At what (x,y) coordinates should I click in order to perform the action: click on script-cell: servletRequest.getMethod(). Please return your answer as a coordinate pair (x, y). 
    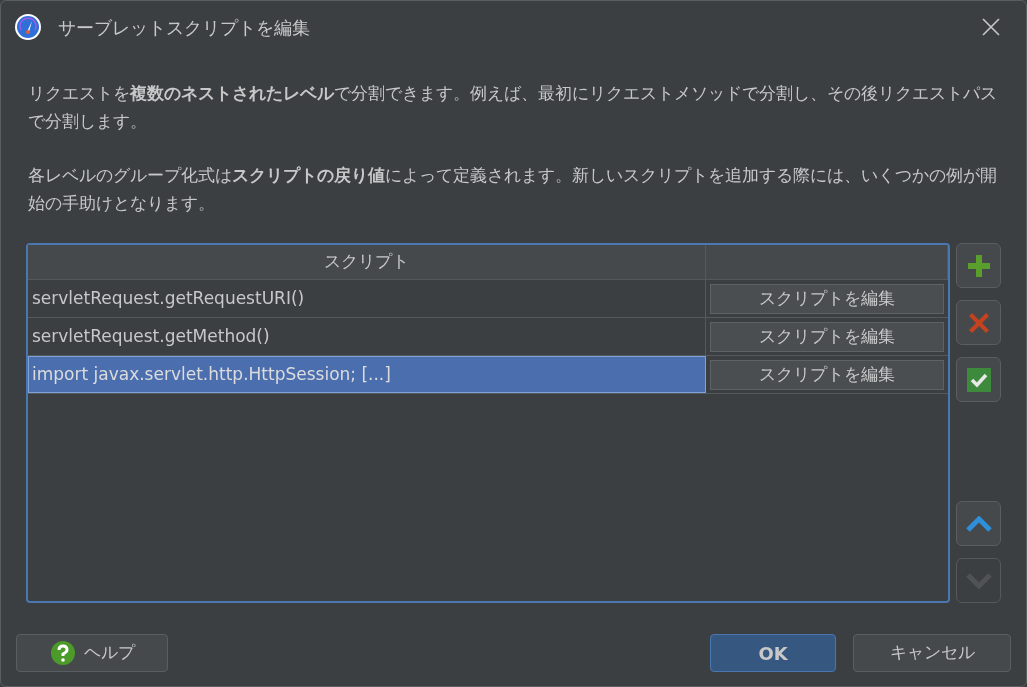
    Looking at the image, I should click on (367, 336).